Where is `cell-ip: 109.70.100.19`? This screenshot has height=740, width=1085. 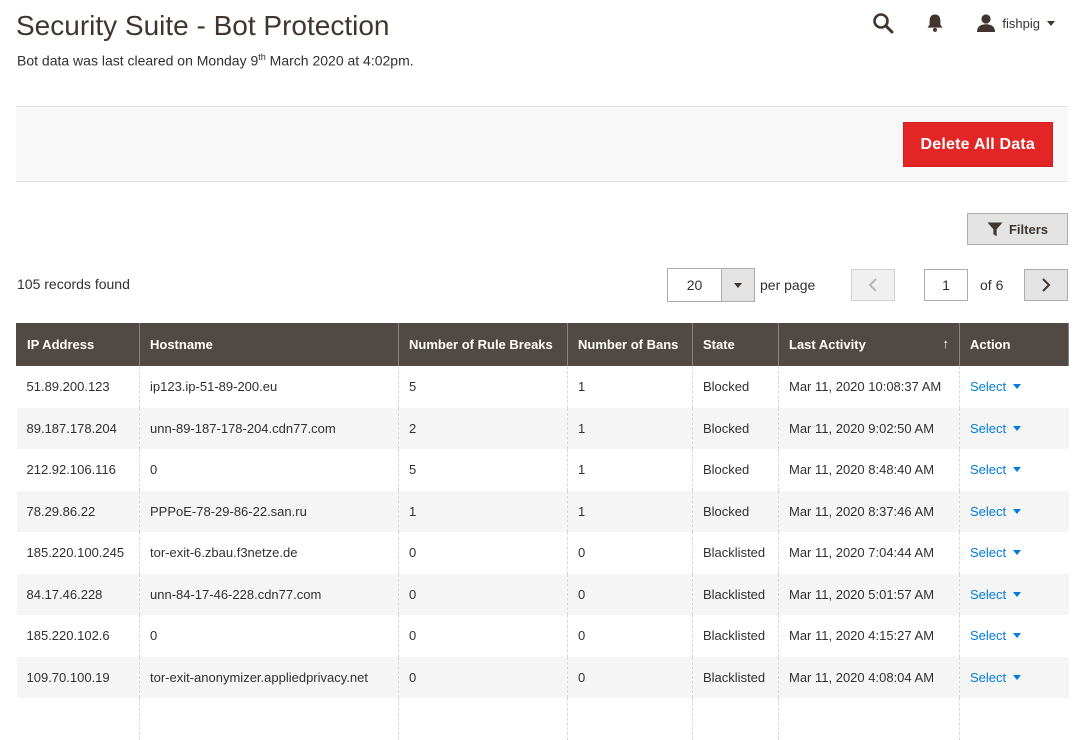 cell-ip: 109.70.100.19 is located at coordinates (78, 677).